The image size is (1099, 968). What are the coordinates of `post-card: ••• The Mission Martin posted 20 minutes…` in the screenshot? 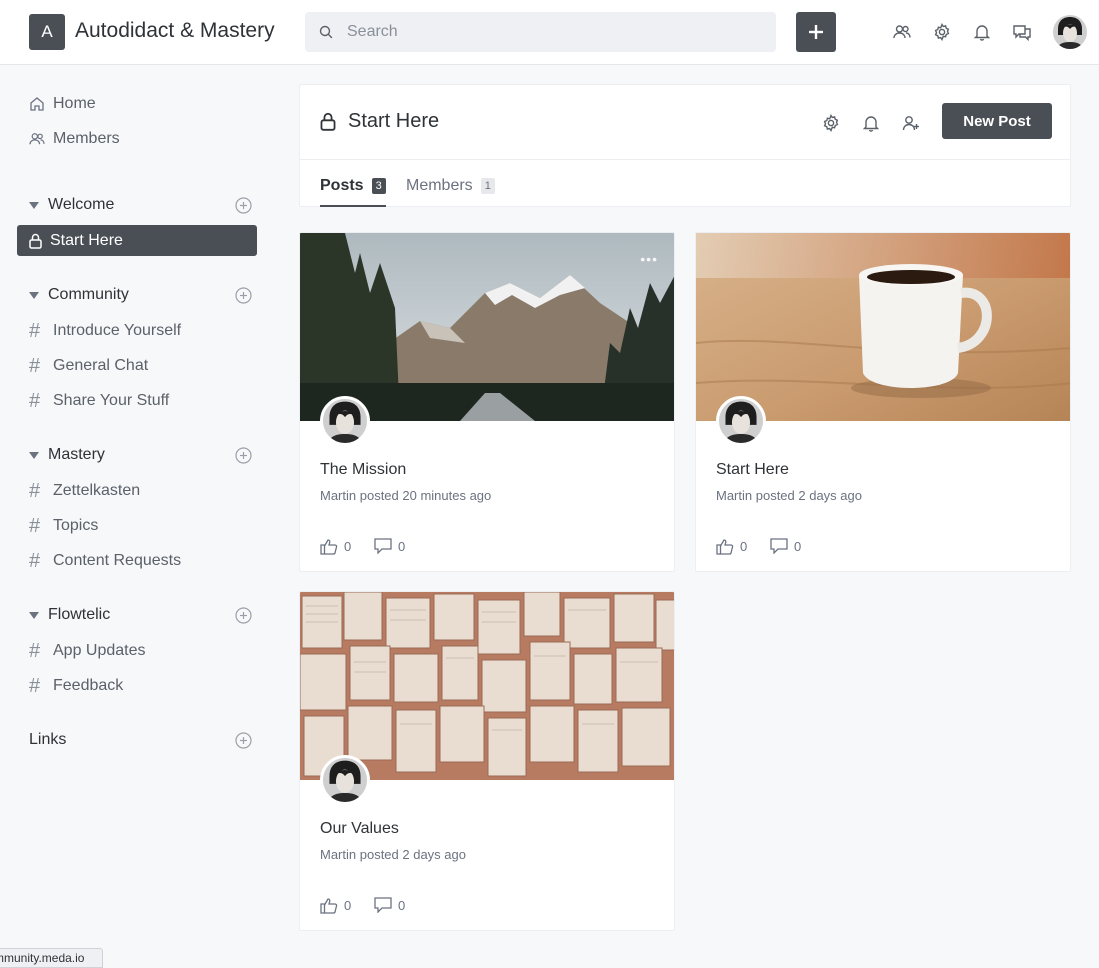 It's located at (487, 402).